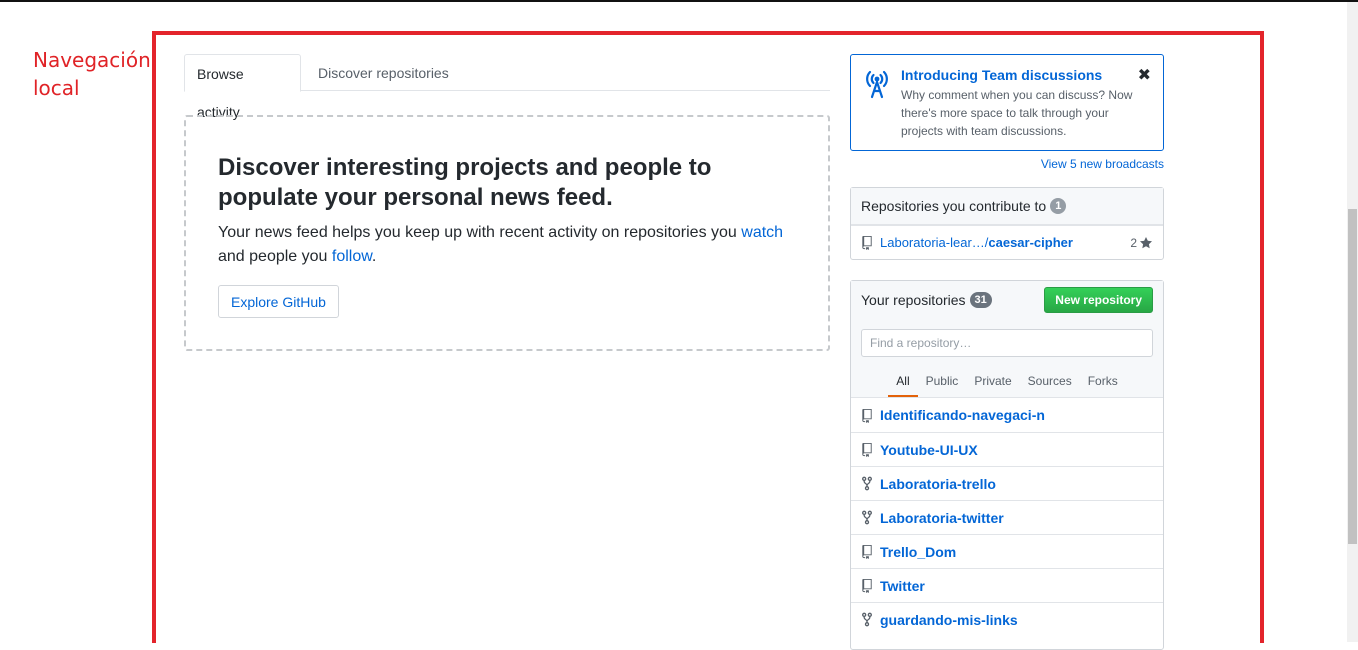 Image resolution: width=1358 pixels, height=650 pixels. I want to click on annotation-line-2: local, so click(56, 88).